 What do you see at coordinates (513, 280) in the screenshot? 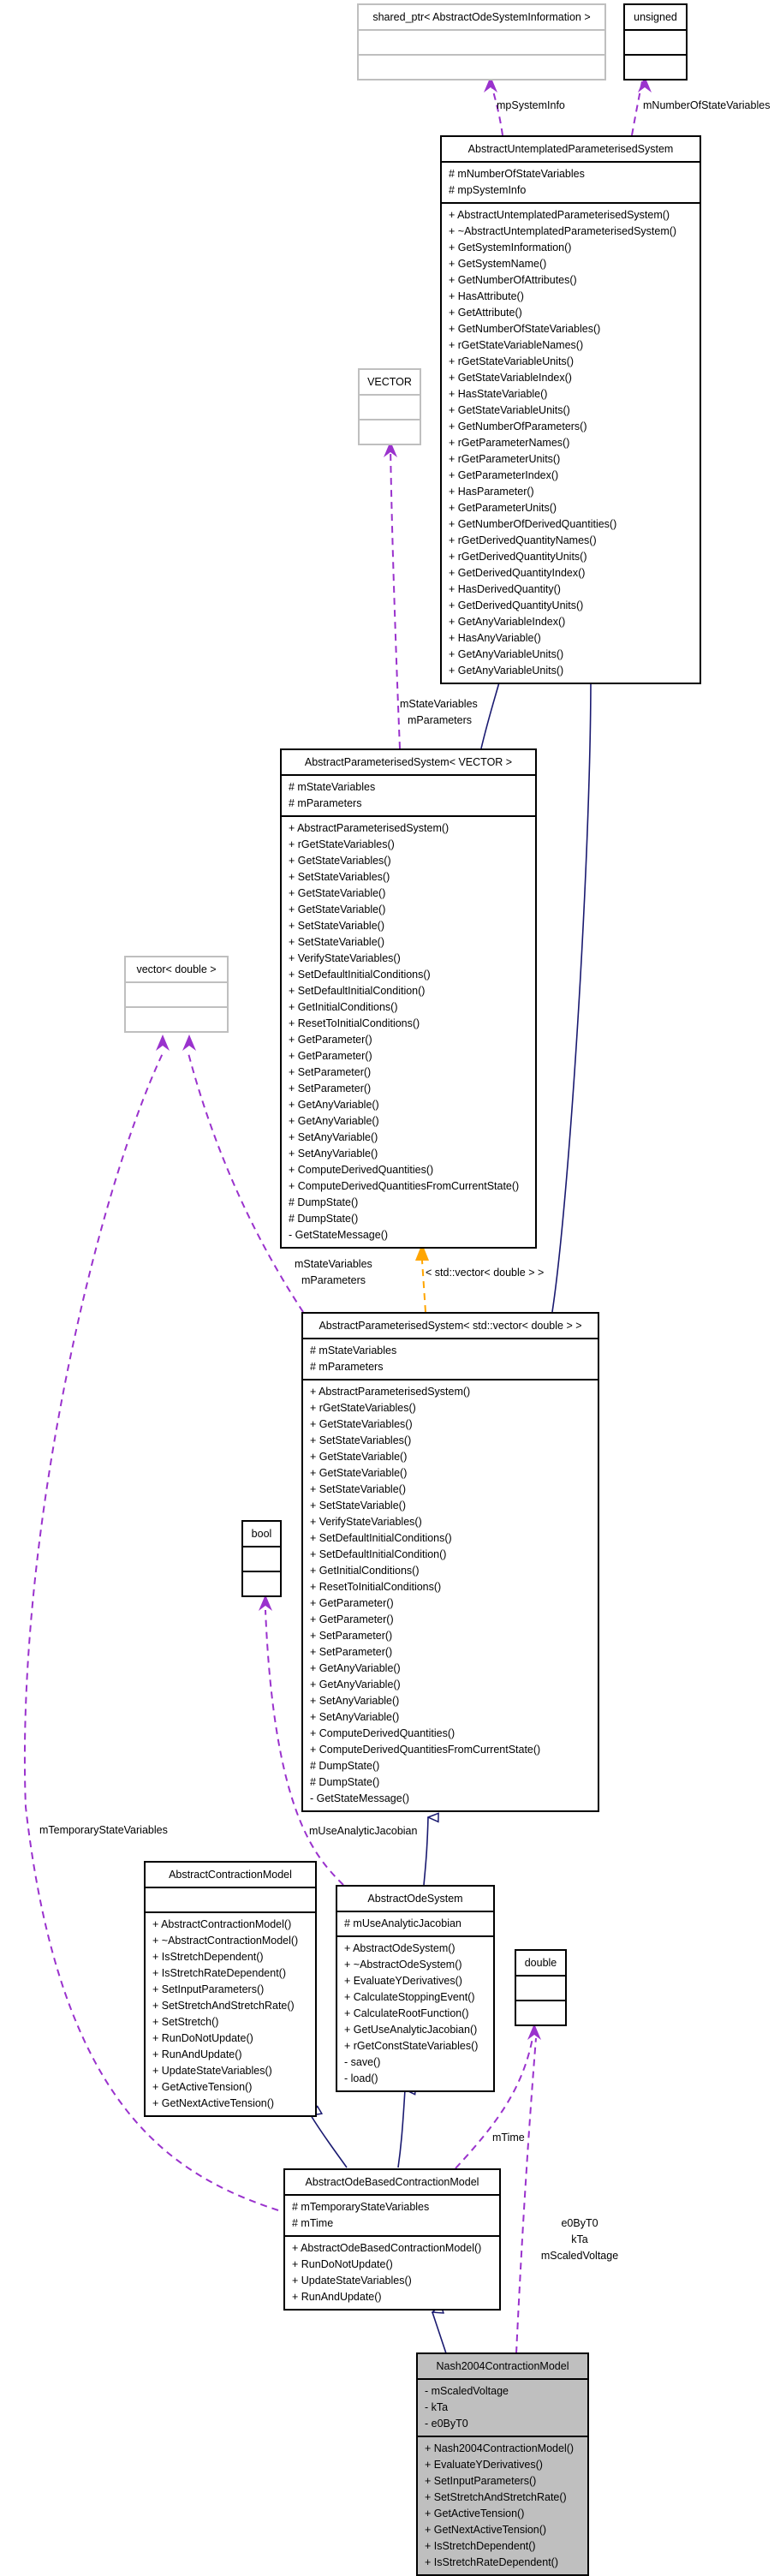
I see `method-row: + GetNumberOfAttributes()` at bounding box center [513, 280].